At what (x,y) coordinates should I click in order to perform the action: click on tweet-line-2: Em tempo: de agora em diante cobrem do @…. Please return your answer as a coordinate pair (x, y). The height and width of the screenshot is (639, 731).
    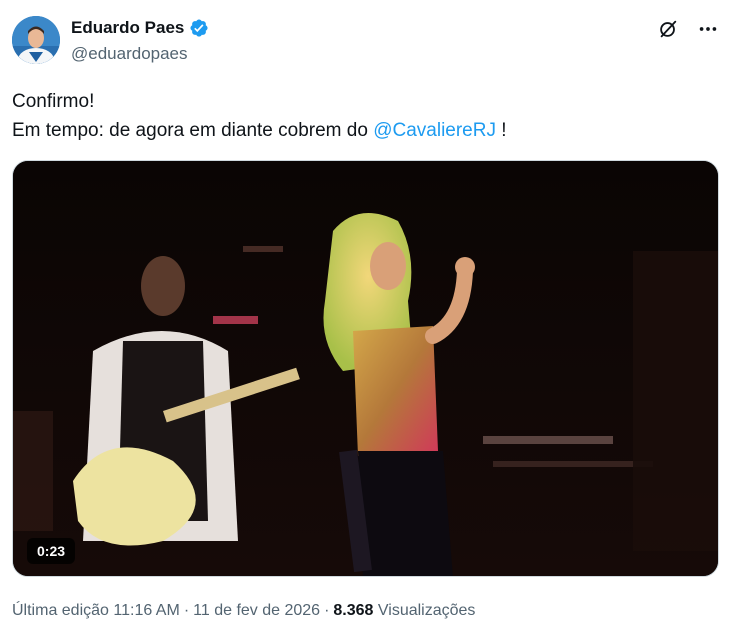
    Looking at the image, I should click on (362, 130).